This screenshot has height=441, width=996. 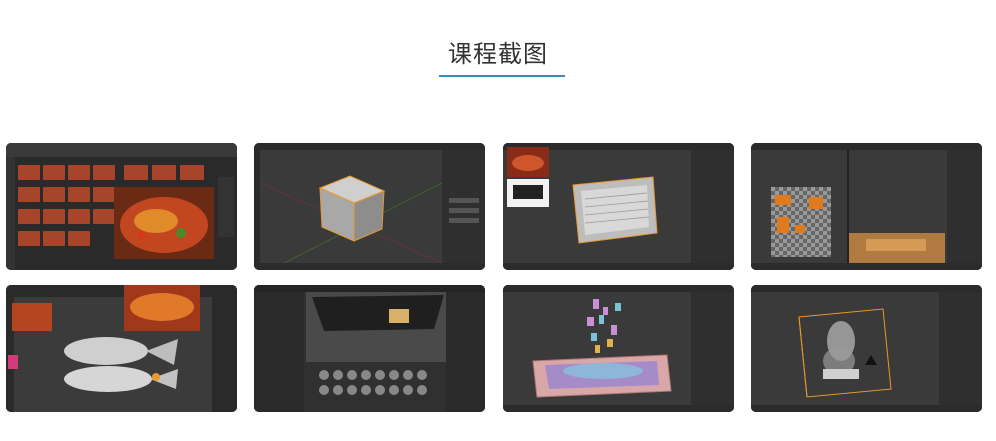 I want to click on smoke-volume-illustration, so click(x=866, y=348).